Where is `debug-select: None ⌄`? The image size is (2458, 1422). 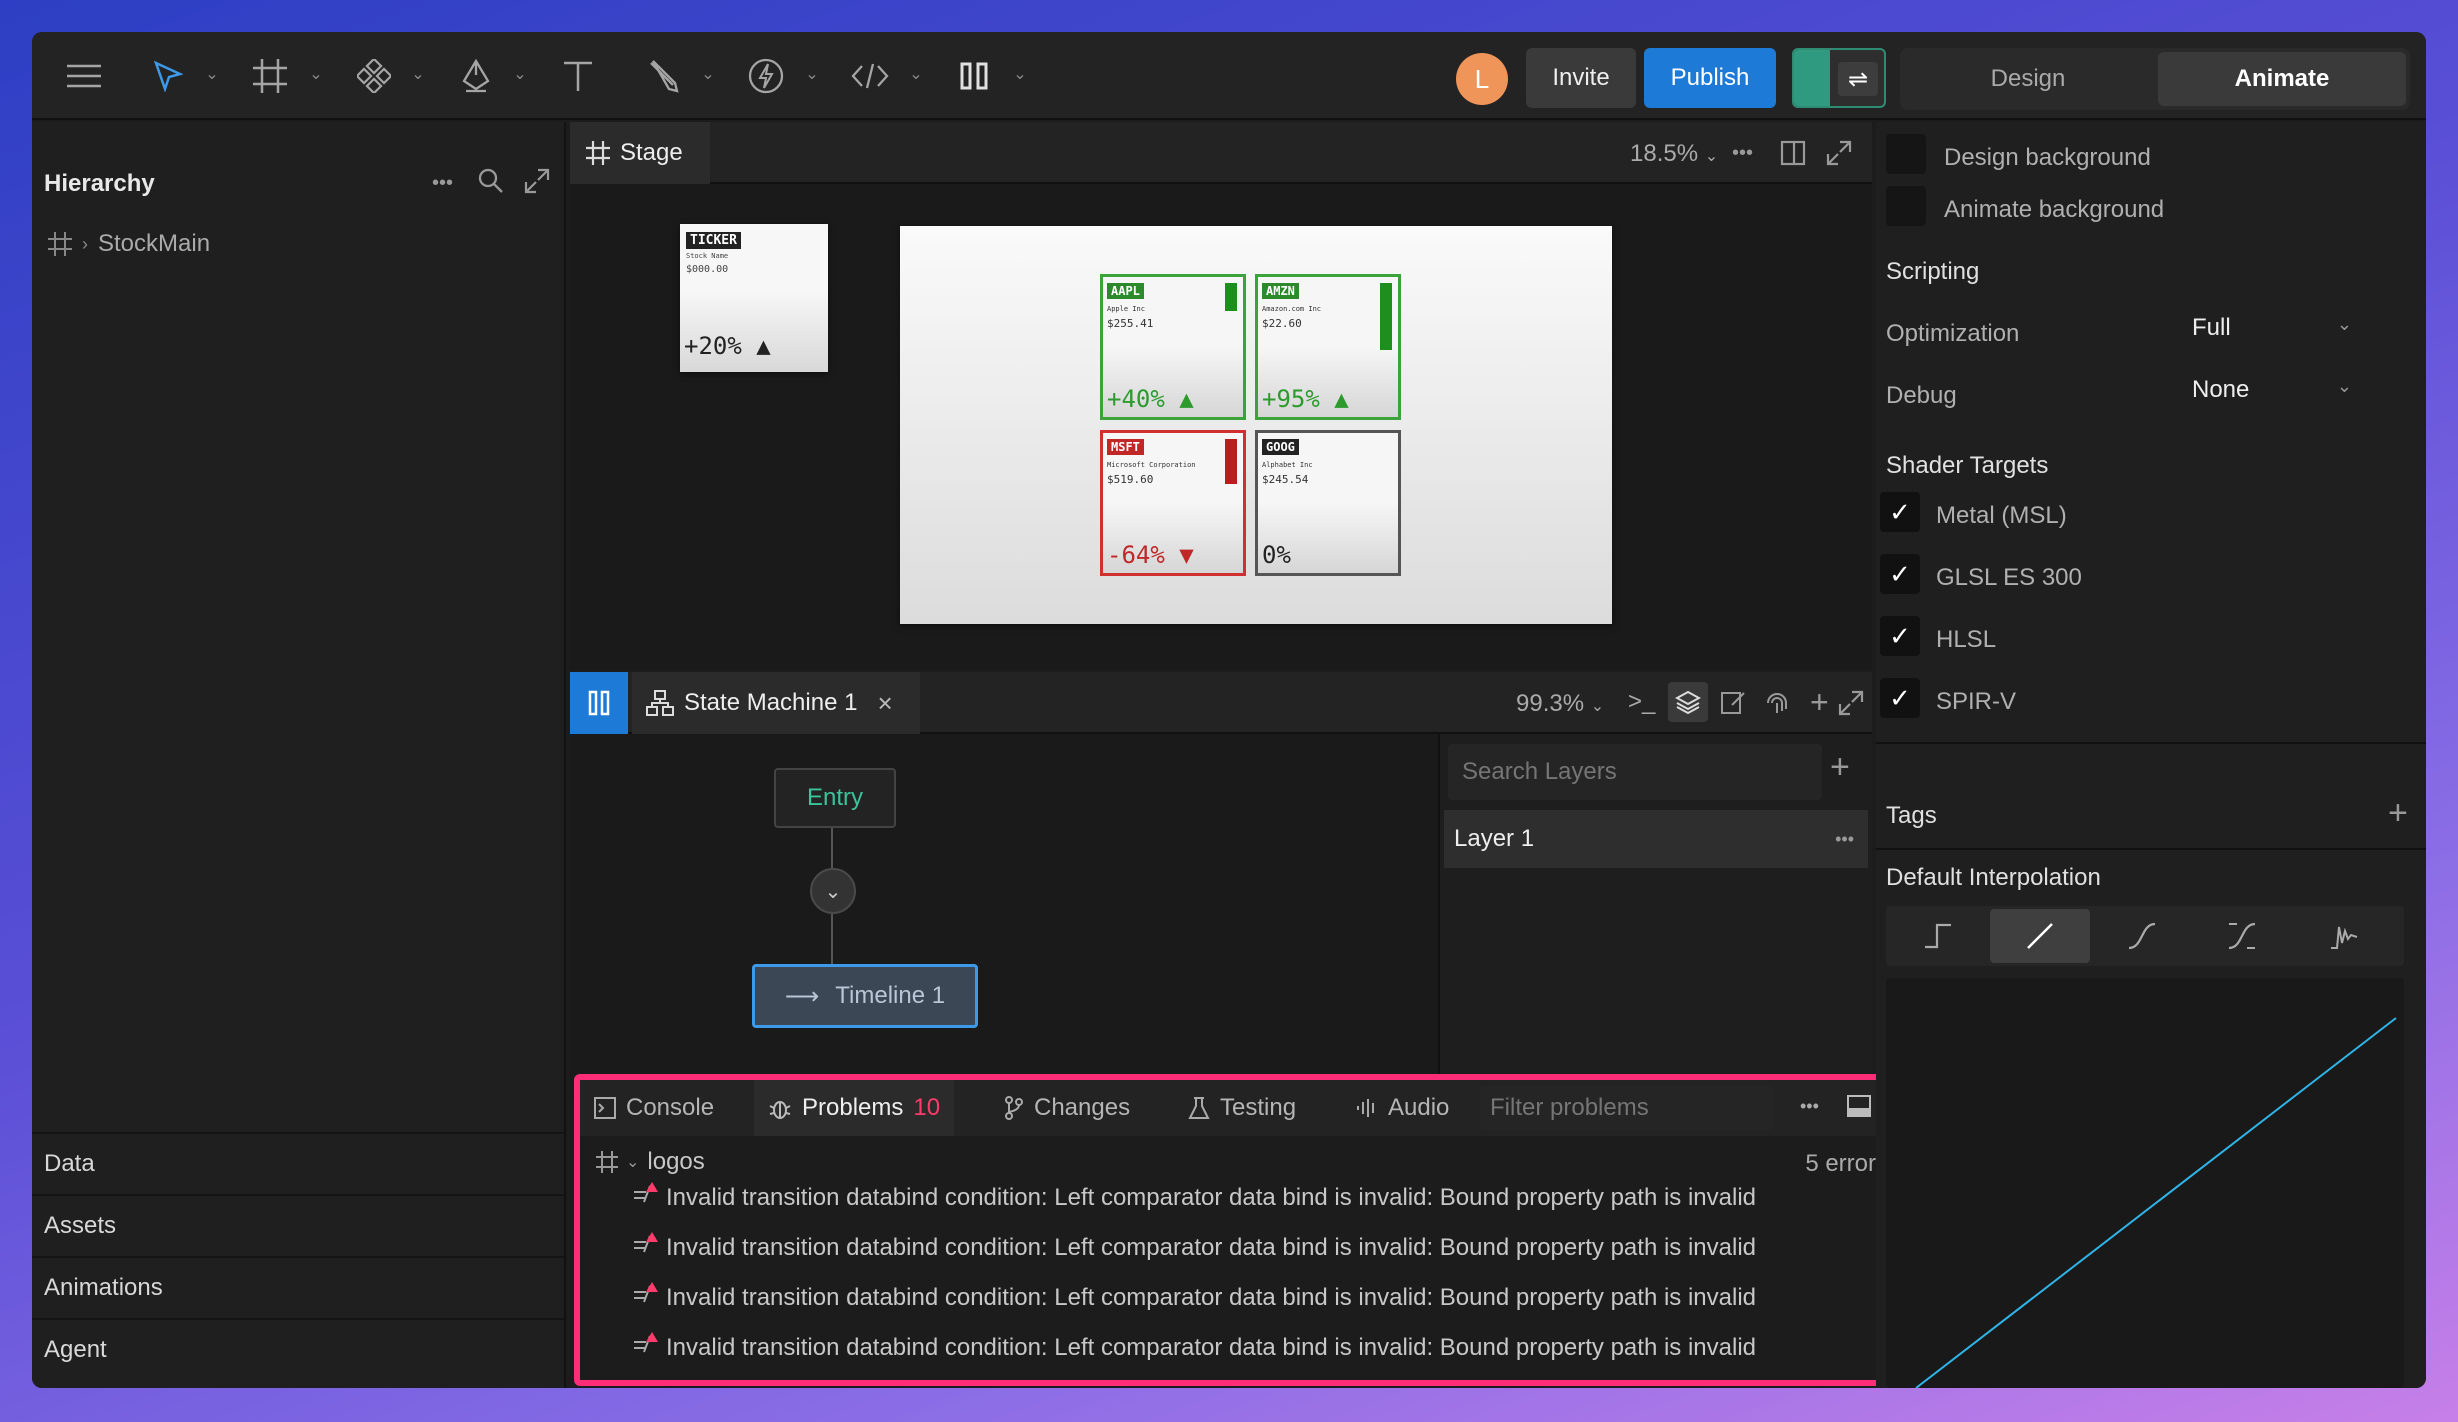
debug-select: None ⌄ is located at coordinates (2272, 394).